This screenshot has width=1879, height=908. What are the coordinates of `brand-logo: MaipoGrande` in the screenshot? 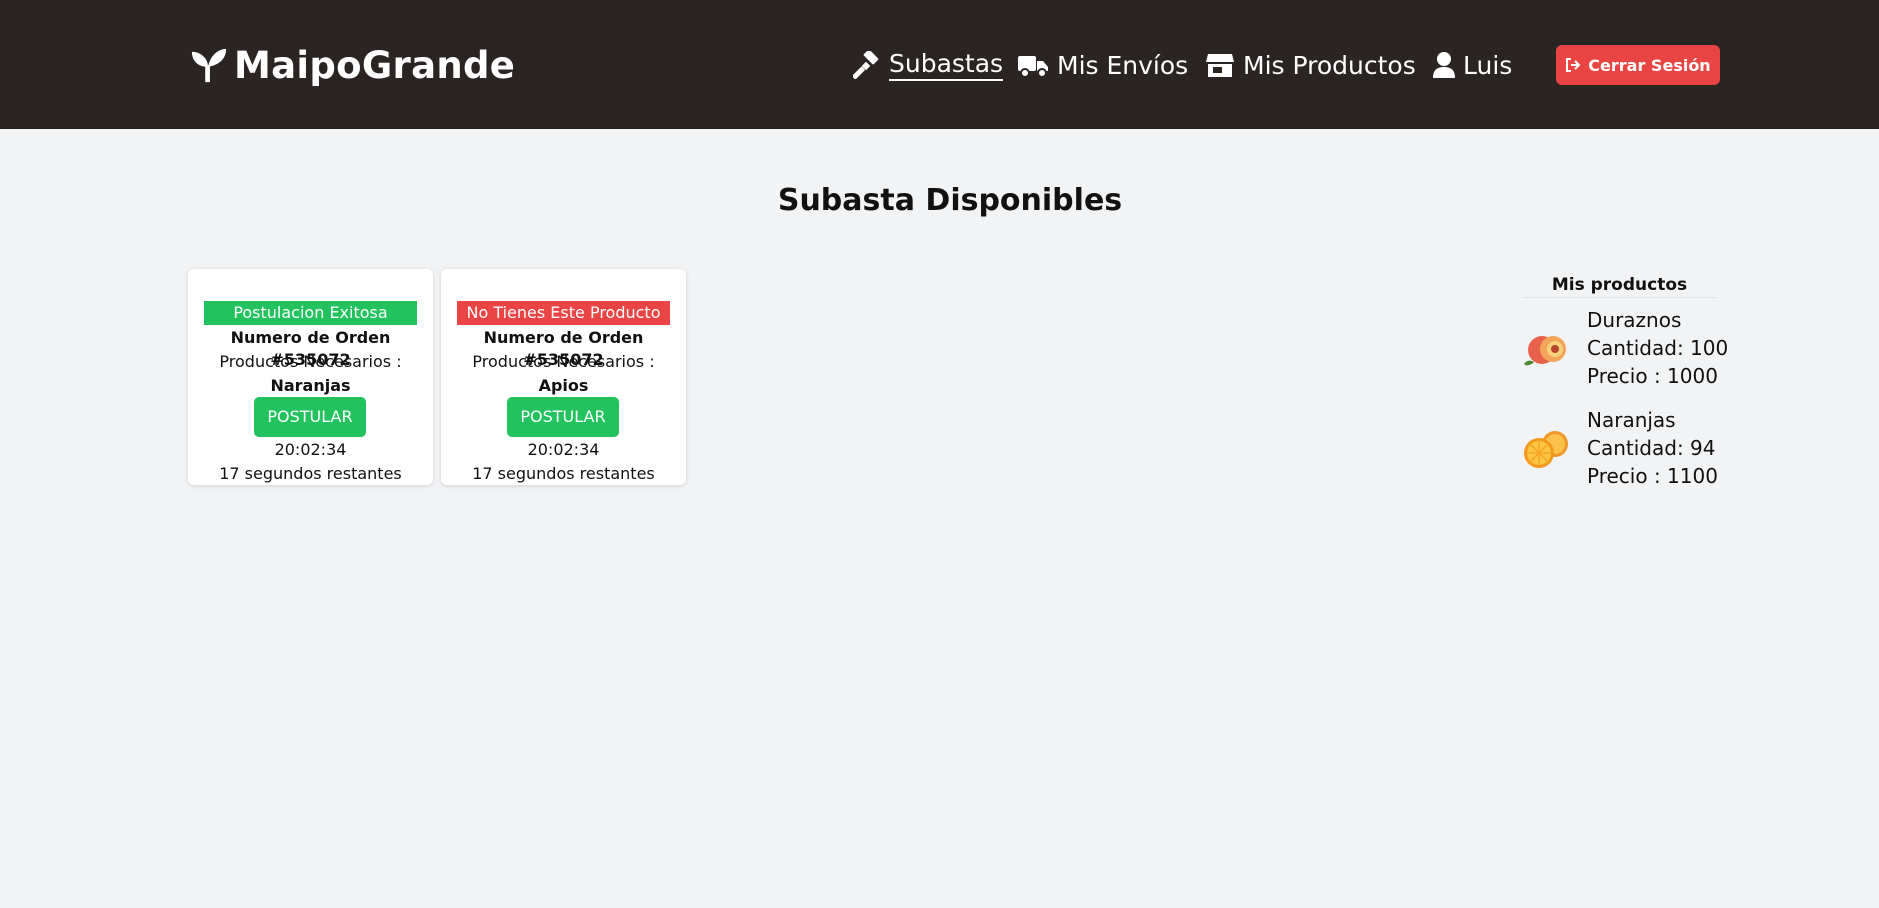 It's located at (352, 65).